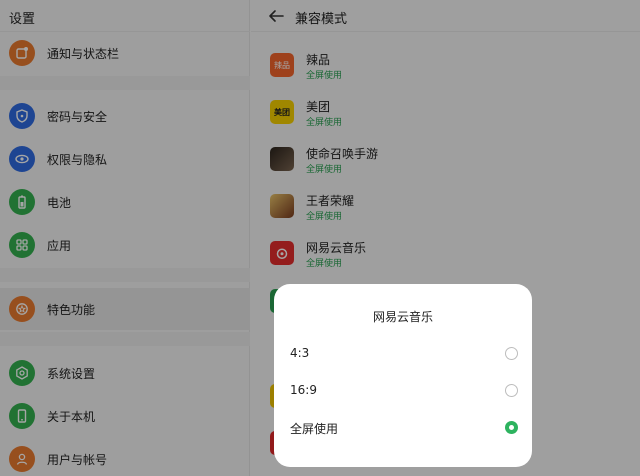  I want to click on dialog-title: 网易云音乐, so click(402, 317).